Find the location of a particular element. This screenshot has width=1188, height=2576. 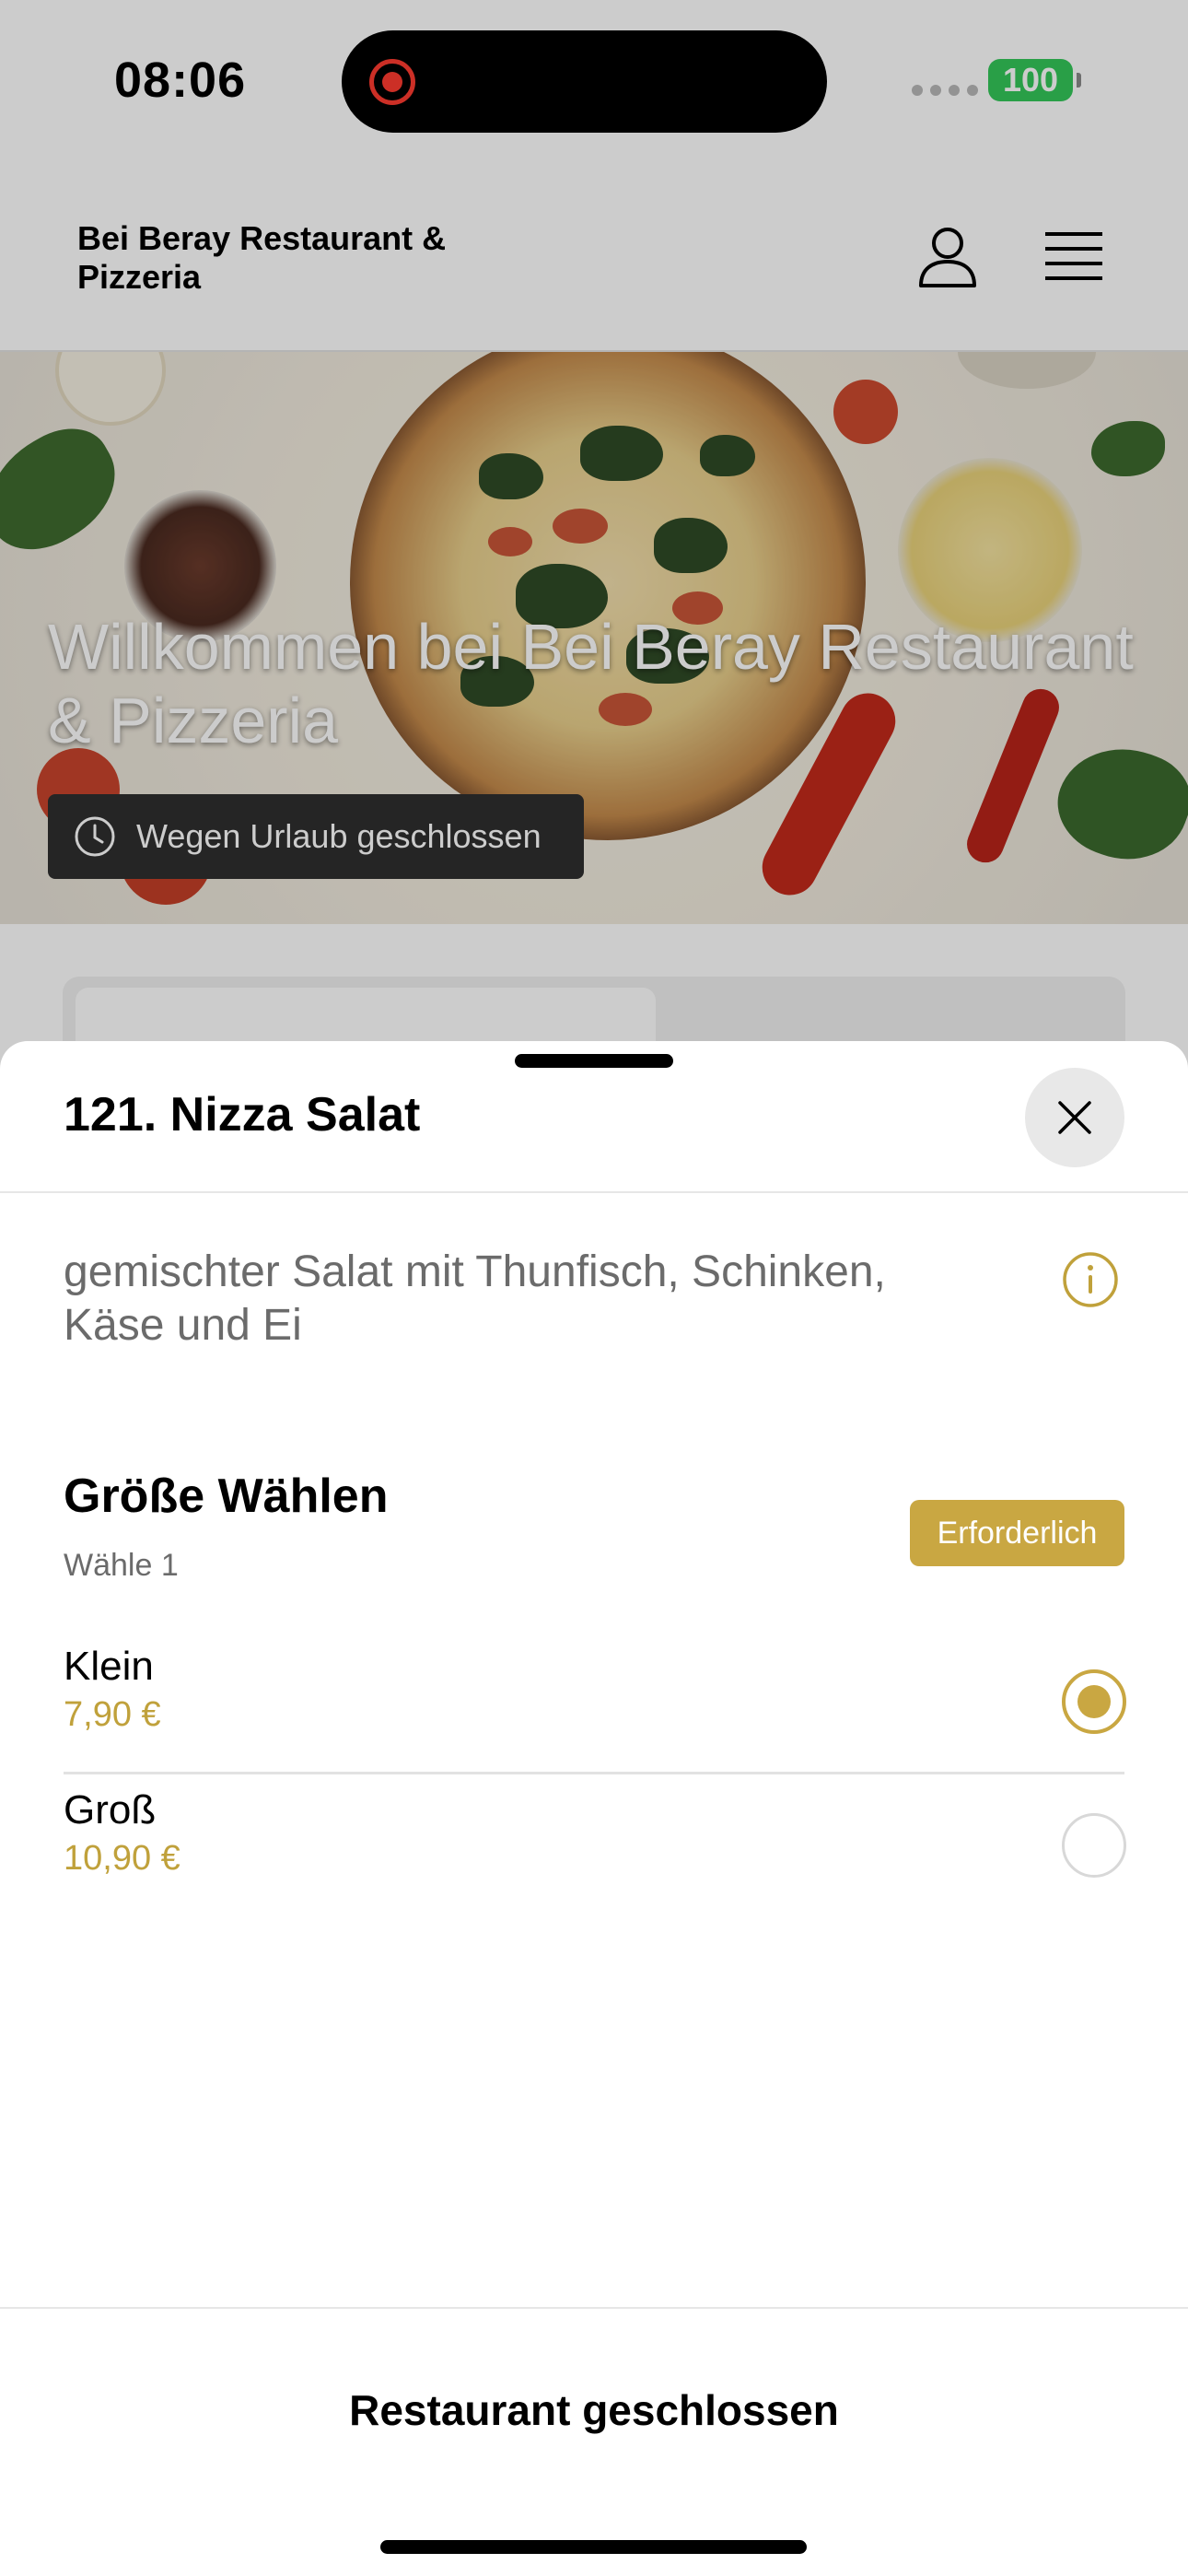

size-option-gross: Groß 10,90 € is located at coordinates (595, 1846).